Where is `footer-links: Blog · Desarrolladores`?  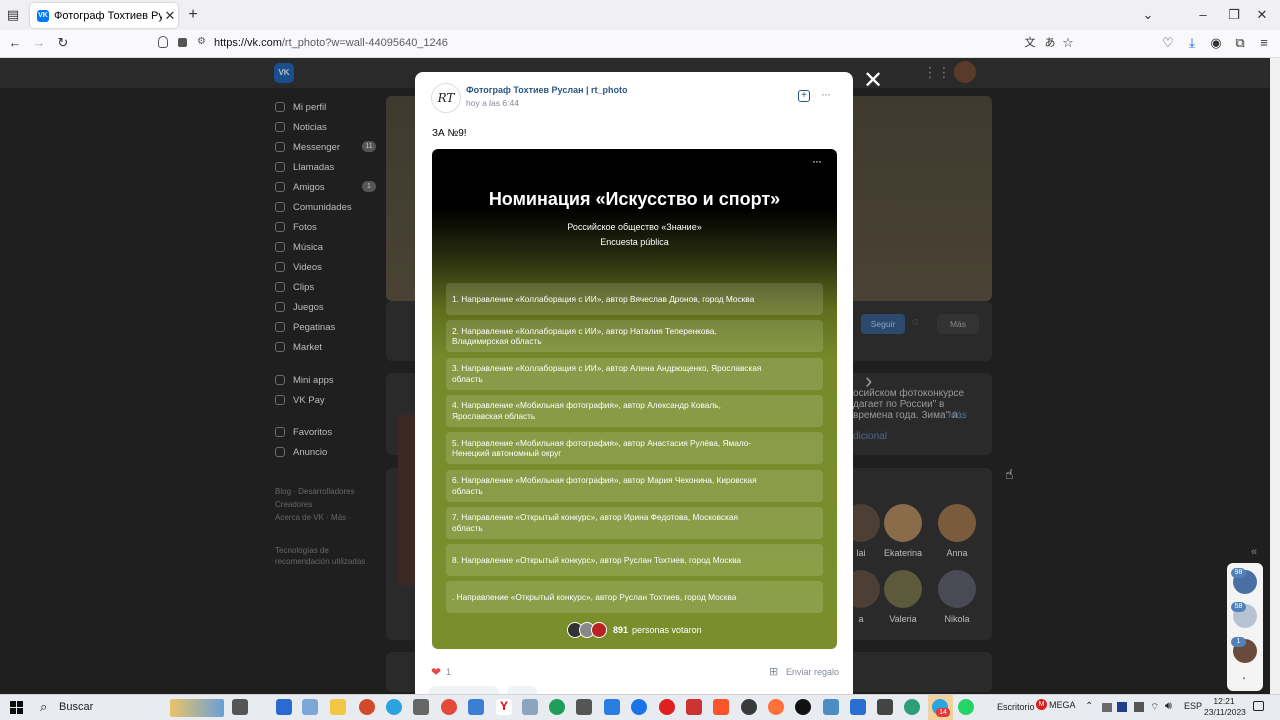
footer-links: Blog · Desarrolladores is located at coordinates (315, 491).